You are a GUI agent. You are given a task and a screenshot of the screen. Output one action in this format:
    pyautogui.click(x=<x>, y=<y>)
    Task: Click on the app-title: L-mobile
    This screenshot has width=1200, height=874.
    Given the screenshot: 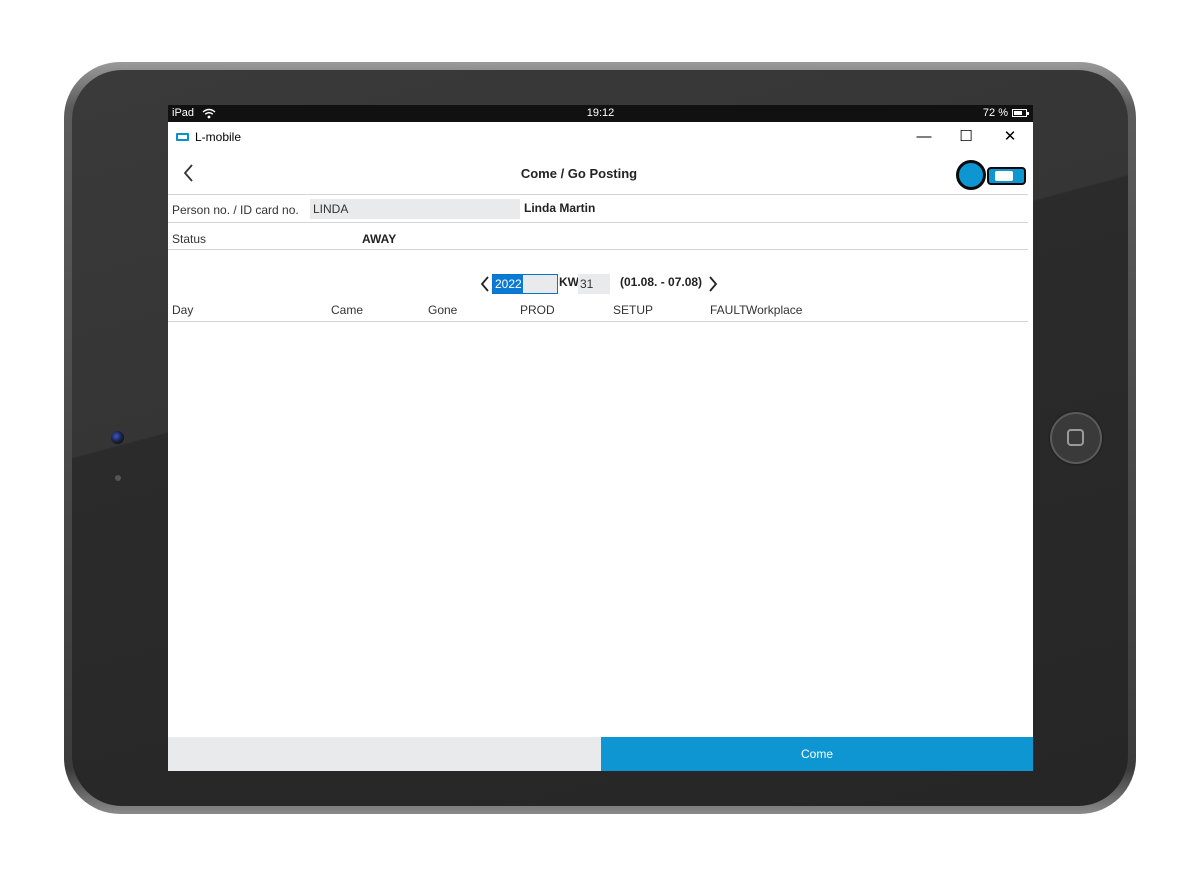 What is the action you would take?
    pyautogui.click(x=218, y=137)
    